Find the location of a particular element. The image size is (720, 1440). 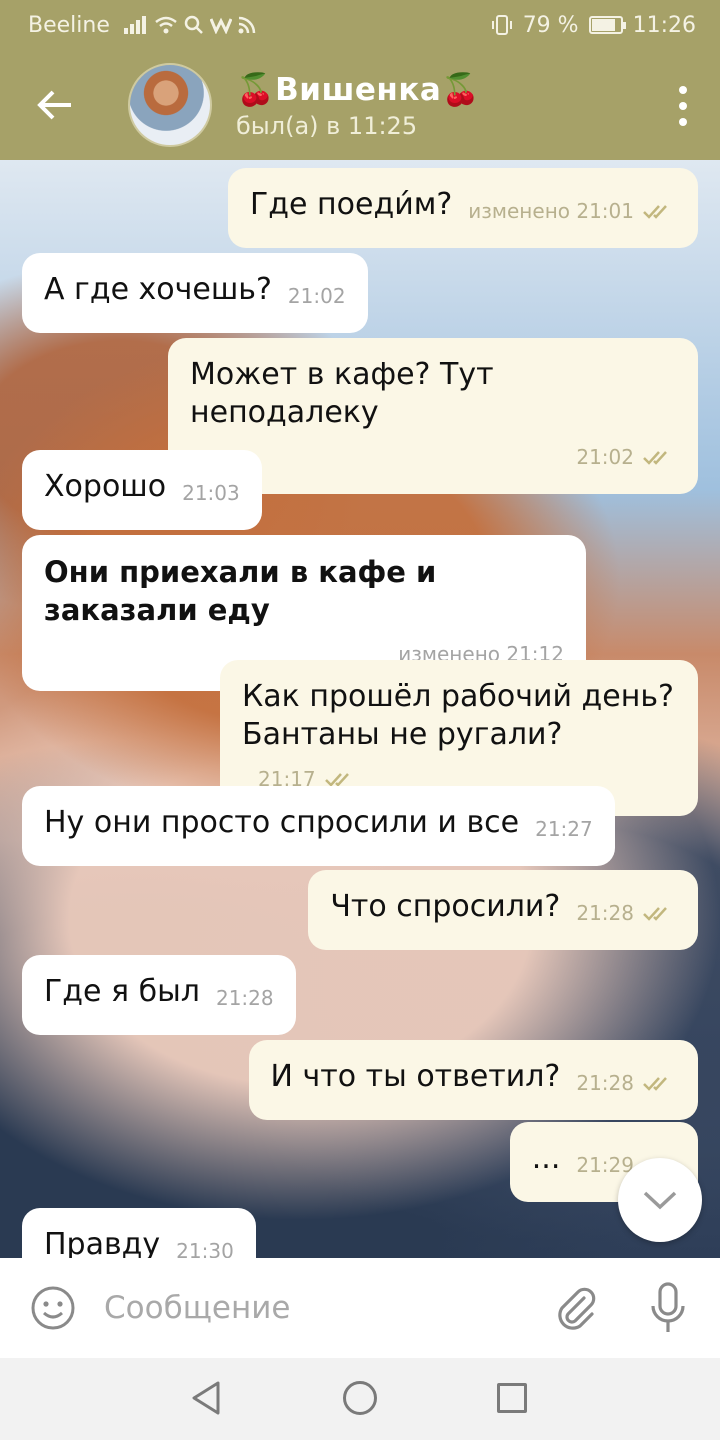

carrier-name: Beeline is located at coordinates (69, 25).